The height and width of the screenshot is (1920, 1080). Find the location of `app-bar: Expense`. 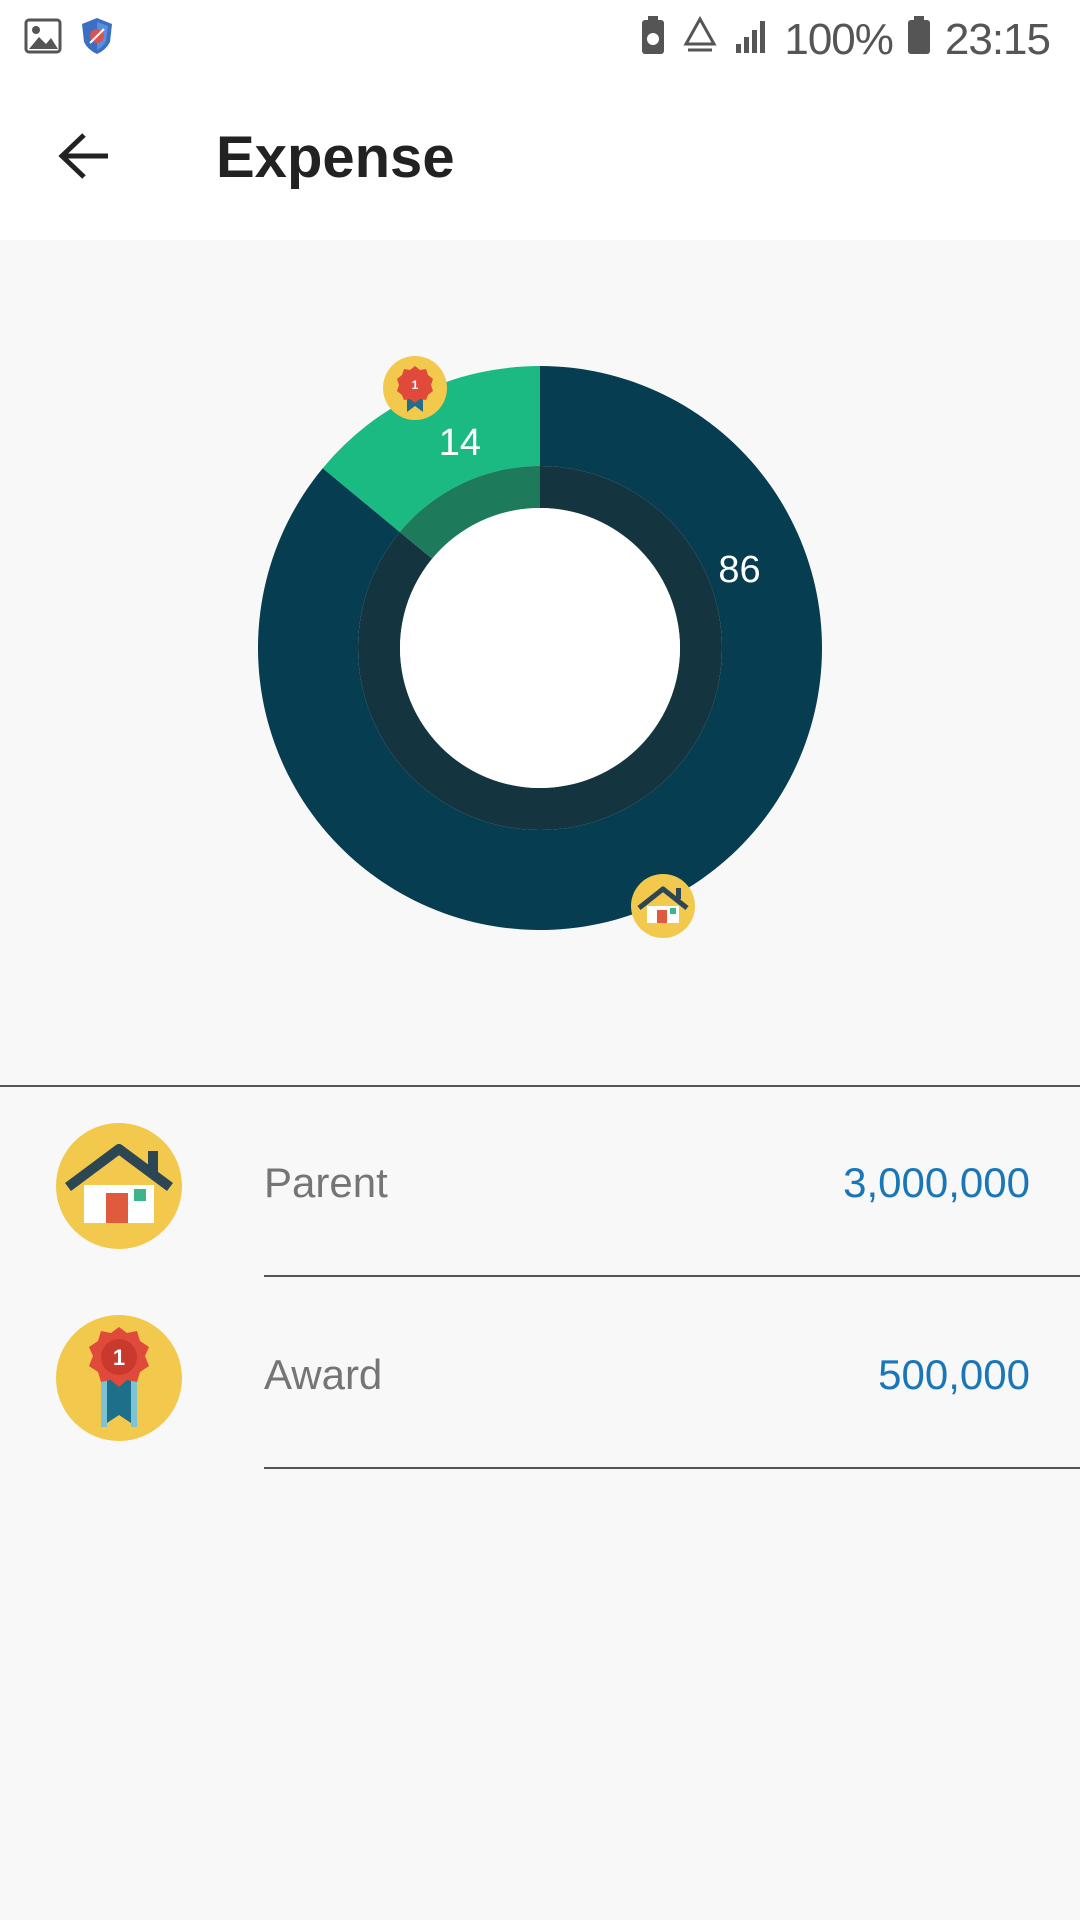

app-bar: Expense is located at coordinates (540, 159).